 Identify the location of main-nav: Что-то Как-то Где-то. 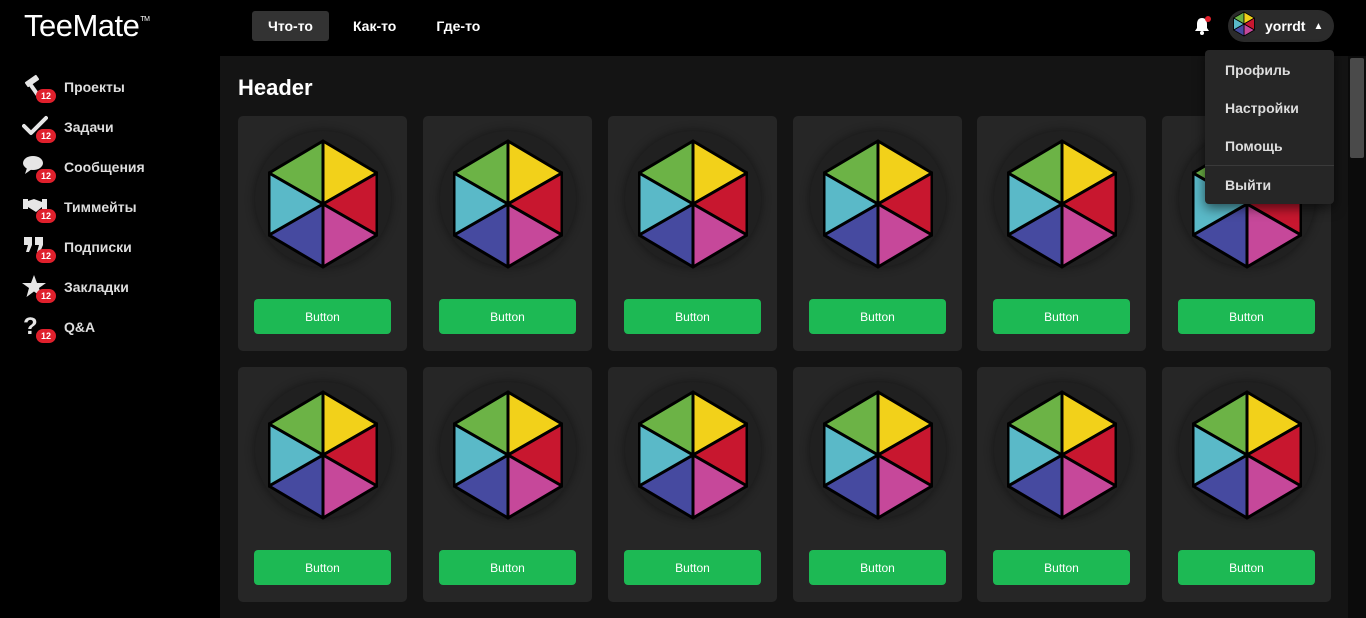
(374, 26).